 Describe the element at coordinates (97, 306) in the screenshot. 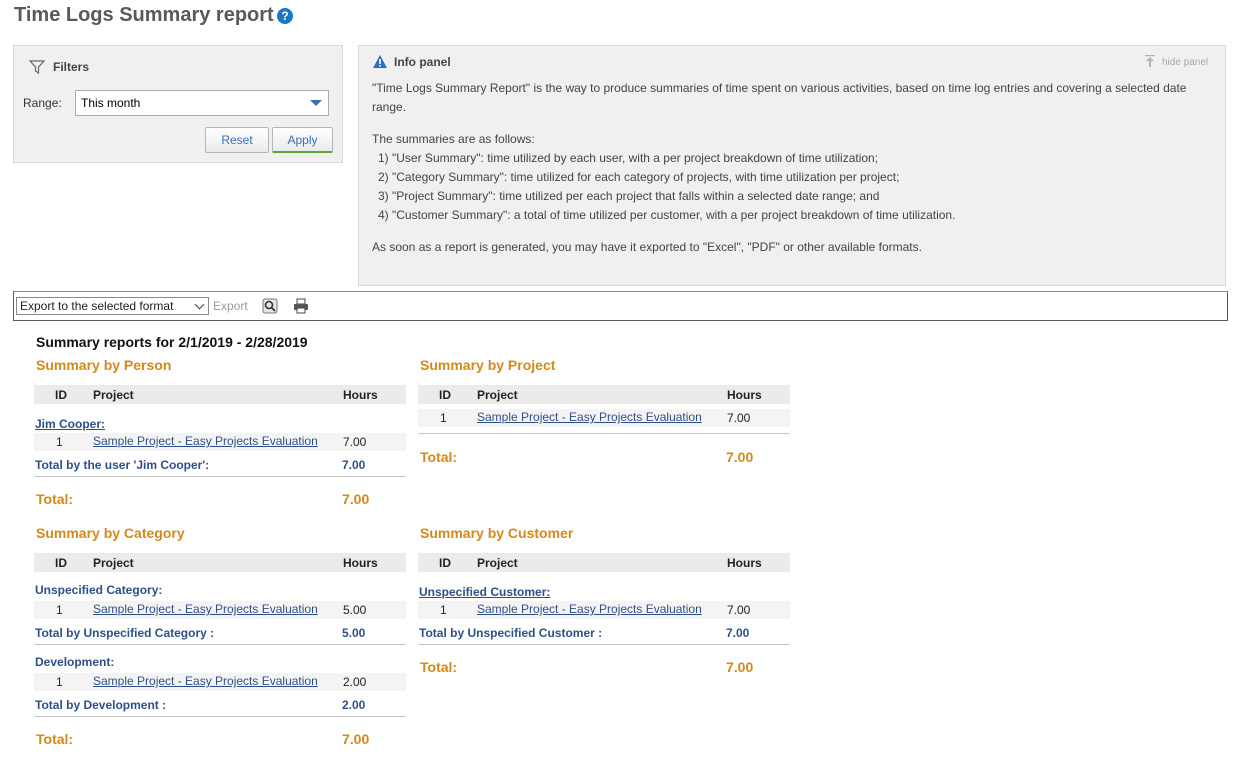

I see `export-format-value: Export to the selected format` at that location.